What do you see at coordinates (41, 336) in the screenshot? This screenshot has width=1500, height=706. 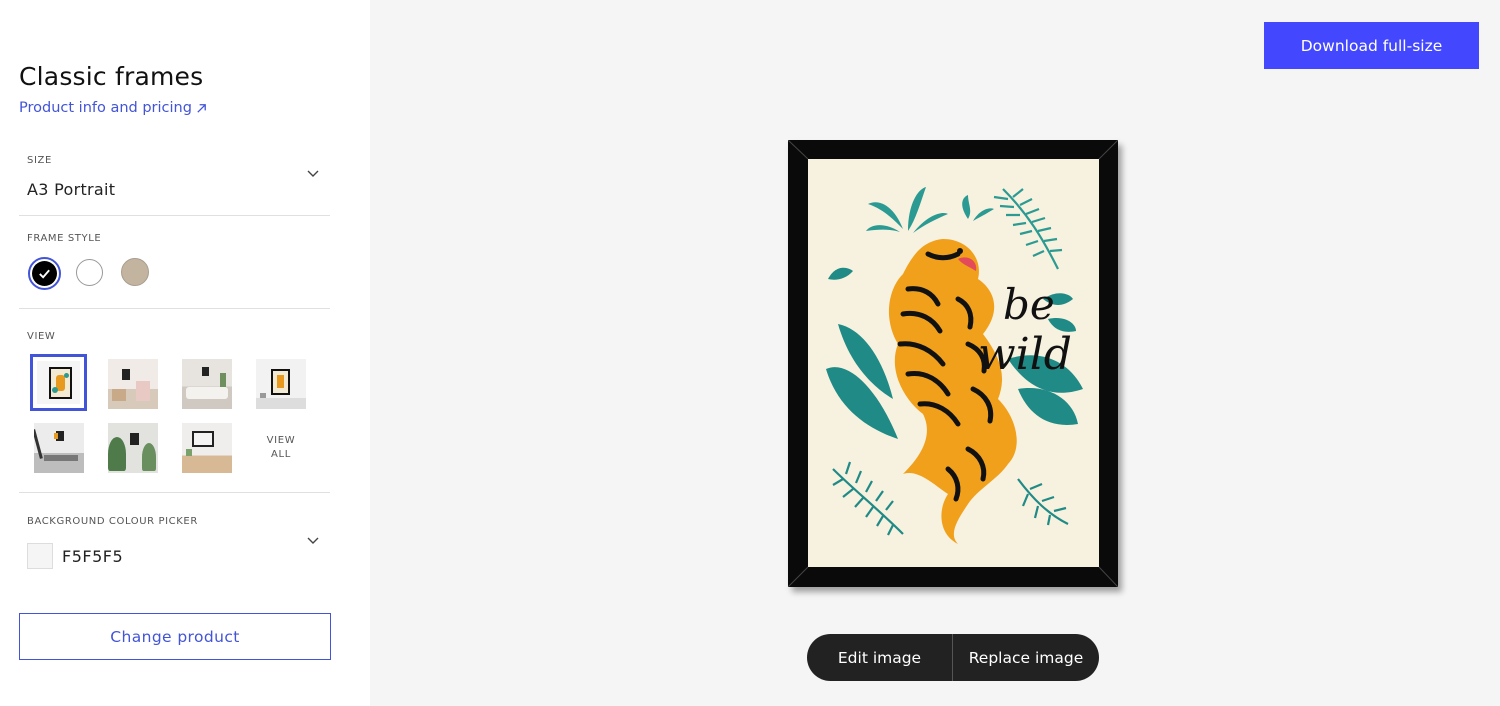 I see `view-label: VIEW` at bounding box center [41, 336].